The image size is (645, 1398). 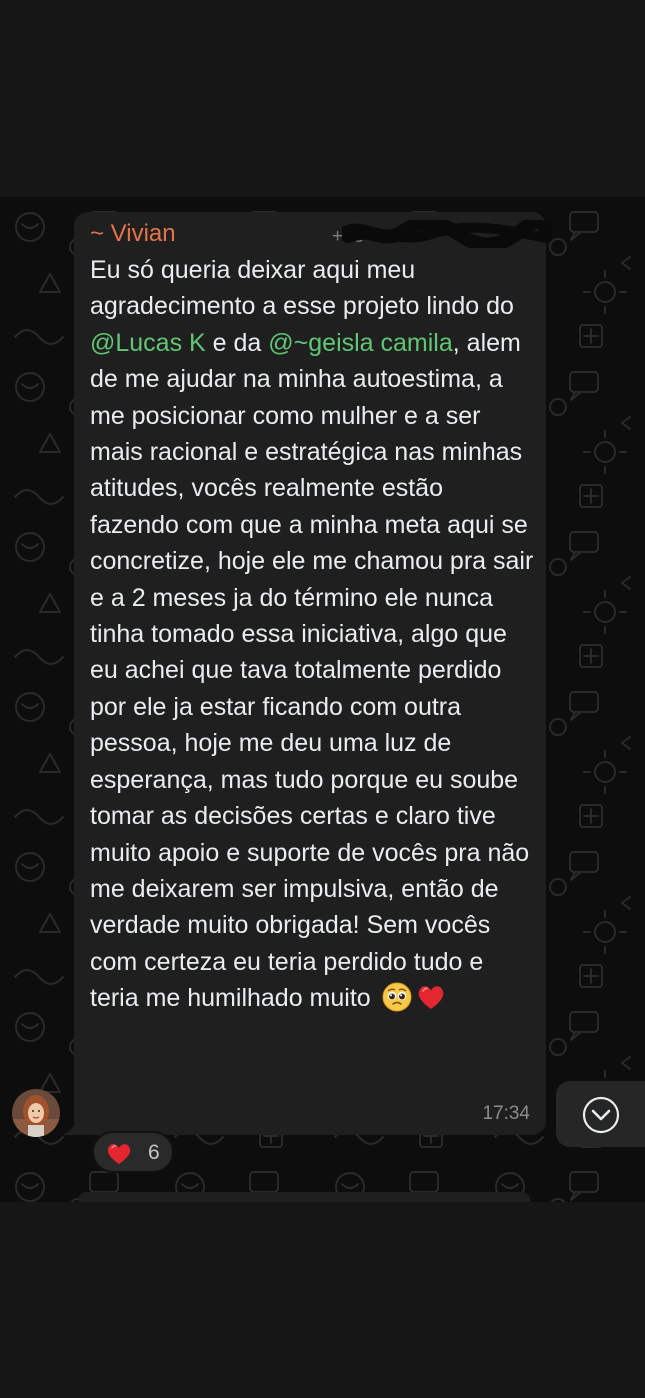 I want to click on mention-lucas: @Lucas K, so click(x=148, y=343).